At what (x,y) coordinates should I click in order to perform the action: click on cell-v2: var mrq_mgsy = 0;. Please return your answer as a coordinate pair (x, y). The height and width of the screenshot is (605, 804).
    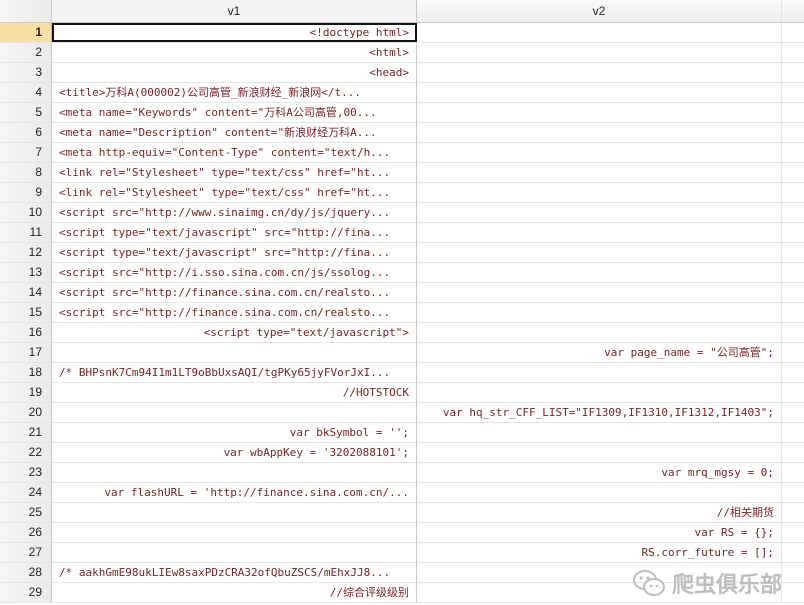
    Looking at the image, I should click on (599, 472).